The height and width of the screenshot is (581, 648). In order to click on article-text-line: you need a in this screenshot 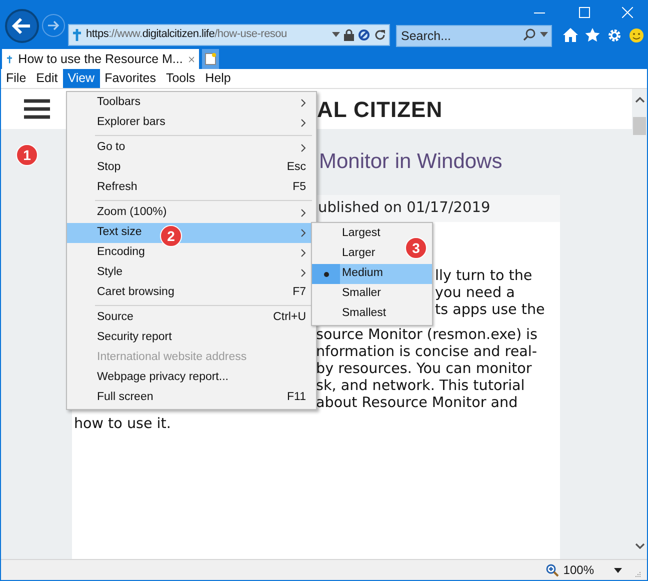, I will do `click(475, 293)`.